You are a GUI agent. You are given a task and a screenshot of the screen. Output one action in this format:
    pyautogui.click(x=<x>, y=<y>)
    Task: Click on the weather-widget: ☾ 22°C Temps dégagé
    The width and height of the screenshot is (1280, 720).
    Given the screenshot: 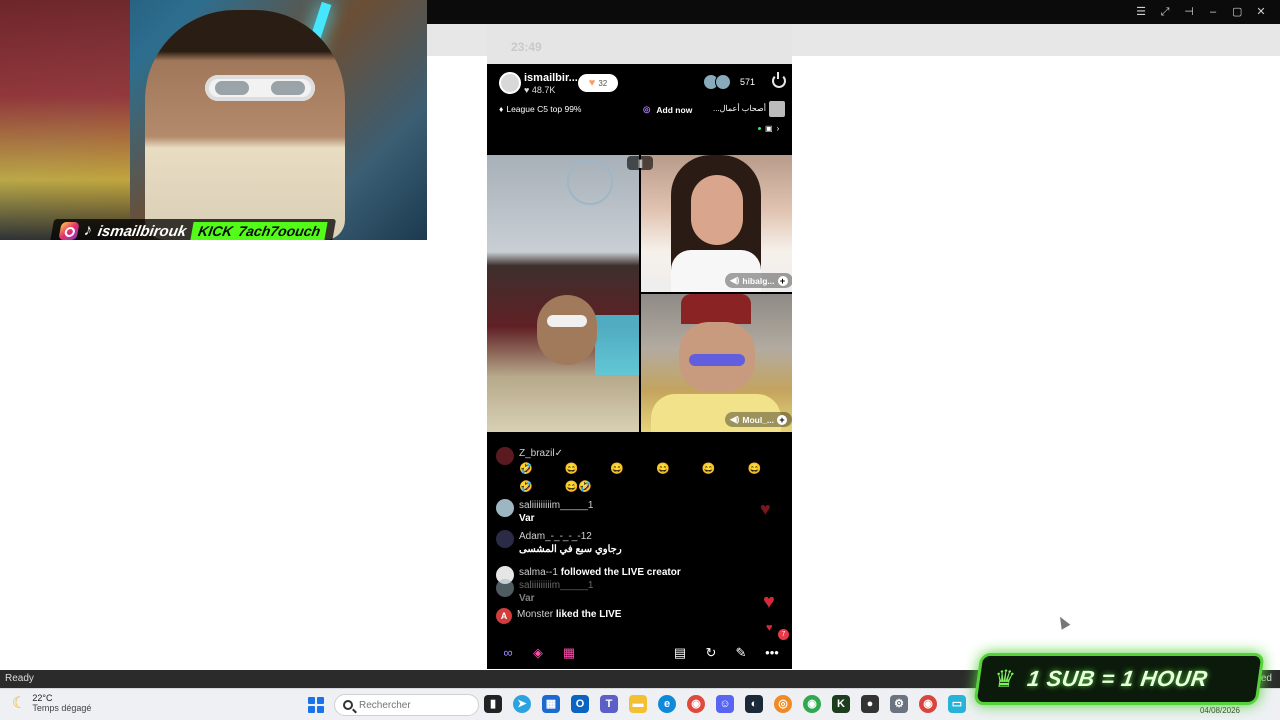 What is the action you would take?
    pyautogui.click(x=51, y=703)
    